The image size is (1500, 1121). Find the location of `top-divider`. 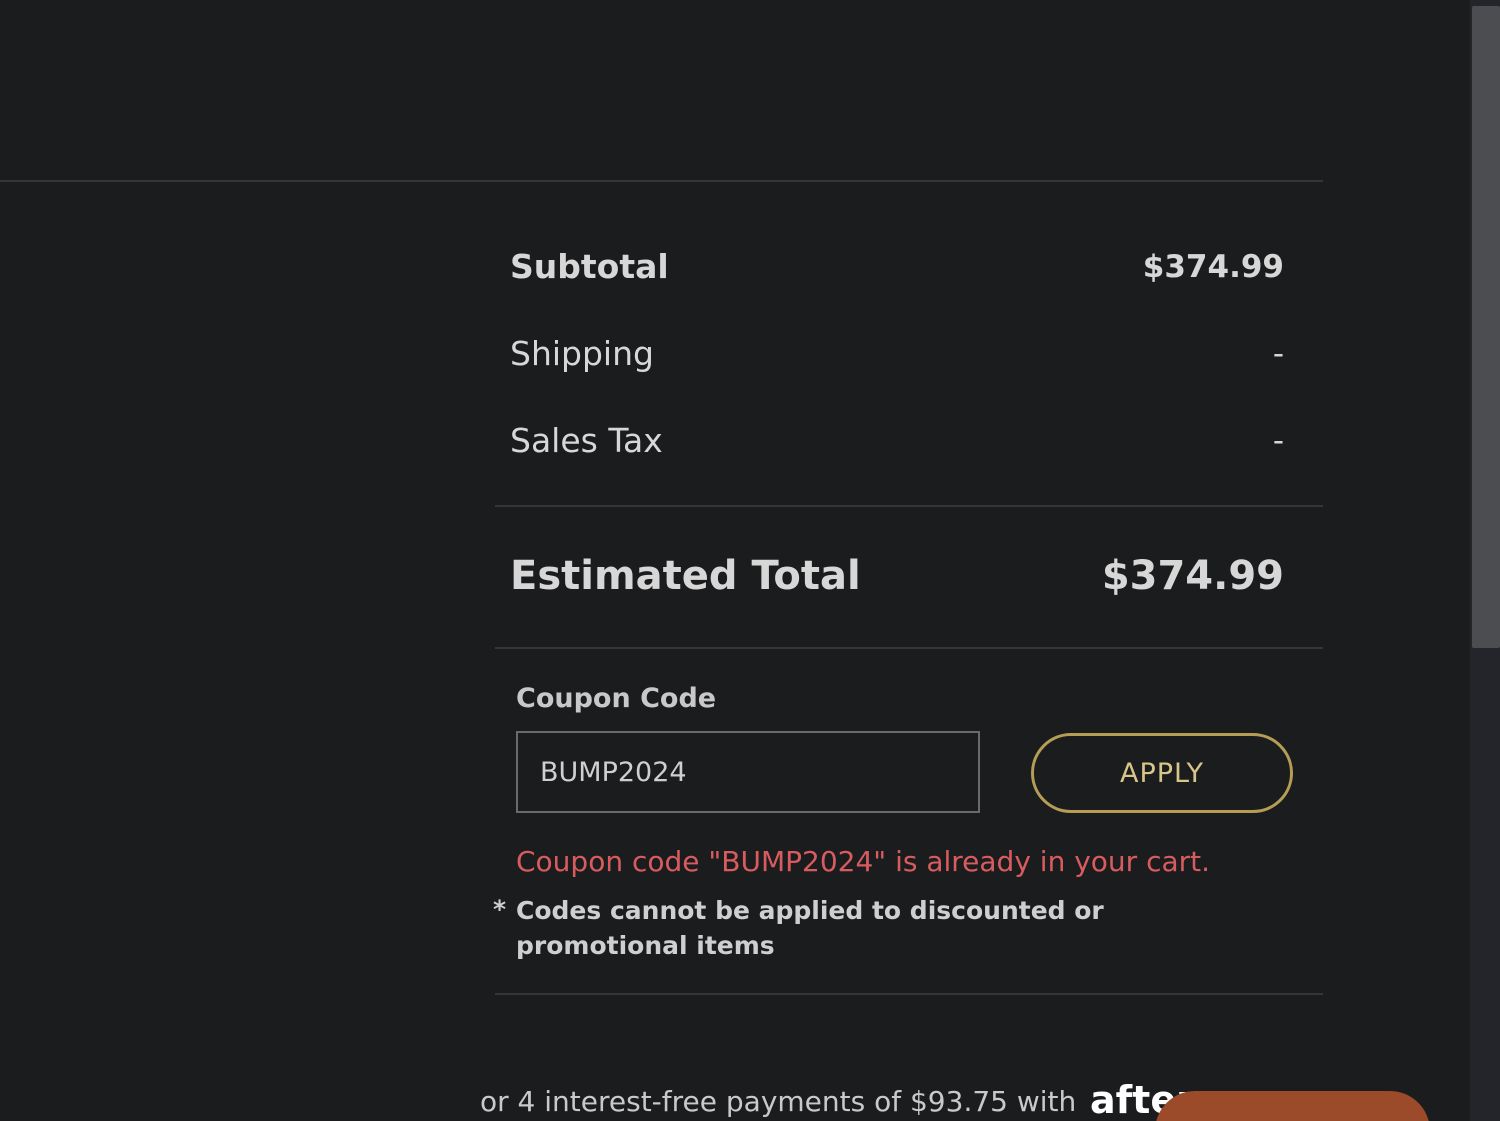

top-divider is located at coordinates (661, 181).